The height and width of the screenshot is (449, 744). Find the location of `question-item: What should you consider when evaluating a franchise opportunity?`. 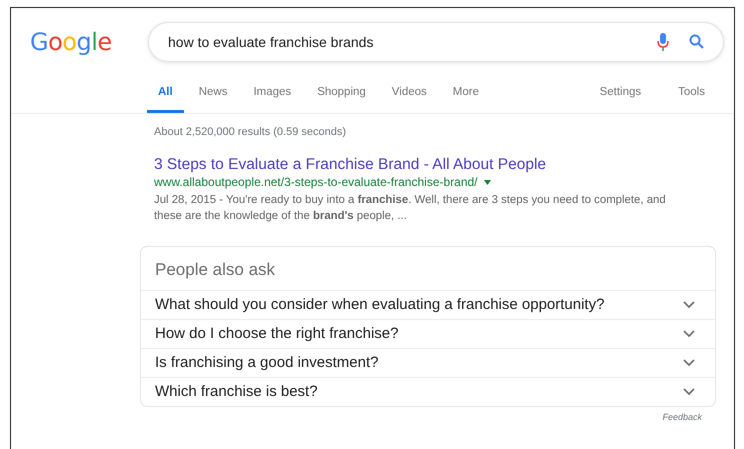

question-item: What should you consider when evaluating a franchise opportunity? is located at coordinates (428, 304).